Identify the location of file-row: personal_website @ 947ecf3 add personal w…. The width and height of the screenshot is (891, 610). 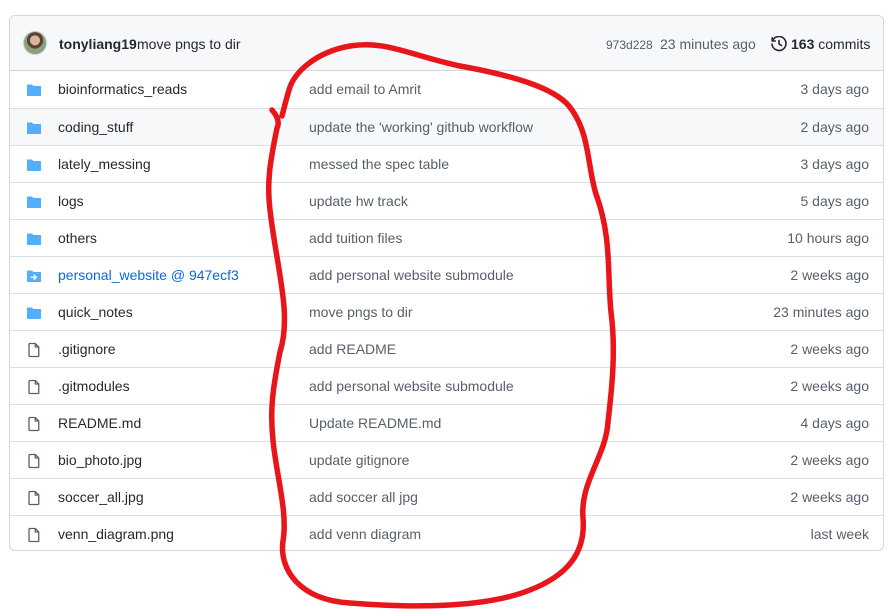
(446, 274).